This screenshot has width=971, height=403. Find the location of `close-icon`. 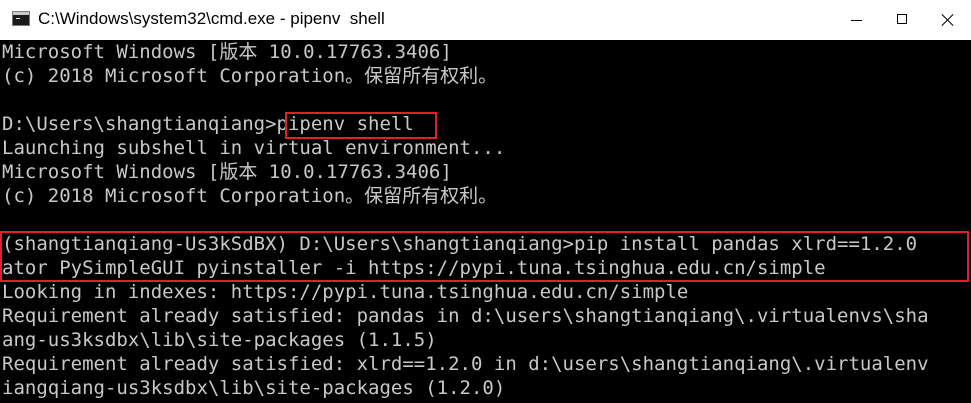

close-icon is located at coordinates (948, 20).